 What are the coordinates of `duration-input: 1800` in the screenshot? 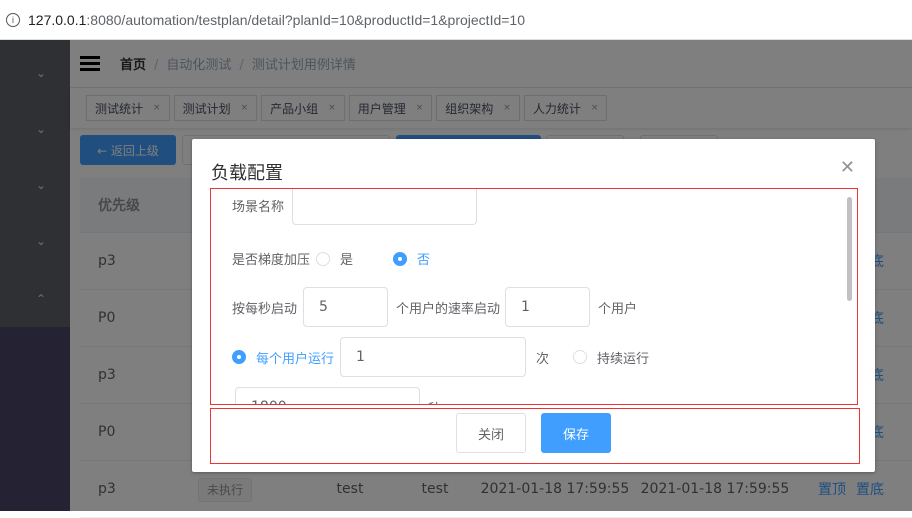 It's located at (327, 395).